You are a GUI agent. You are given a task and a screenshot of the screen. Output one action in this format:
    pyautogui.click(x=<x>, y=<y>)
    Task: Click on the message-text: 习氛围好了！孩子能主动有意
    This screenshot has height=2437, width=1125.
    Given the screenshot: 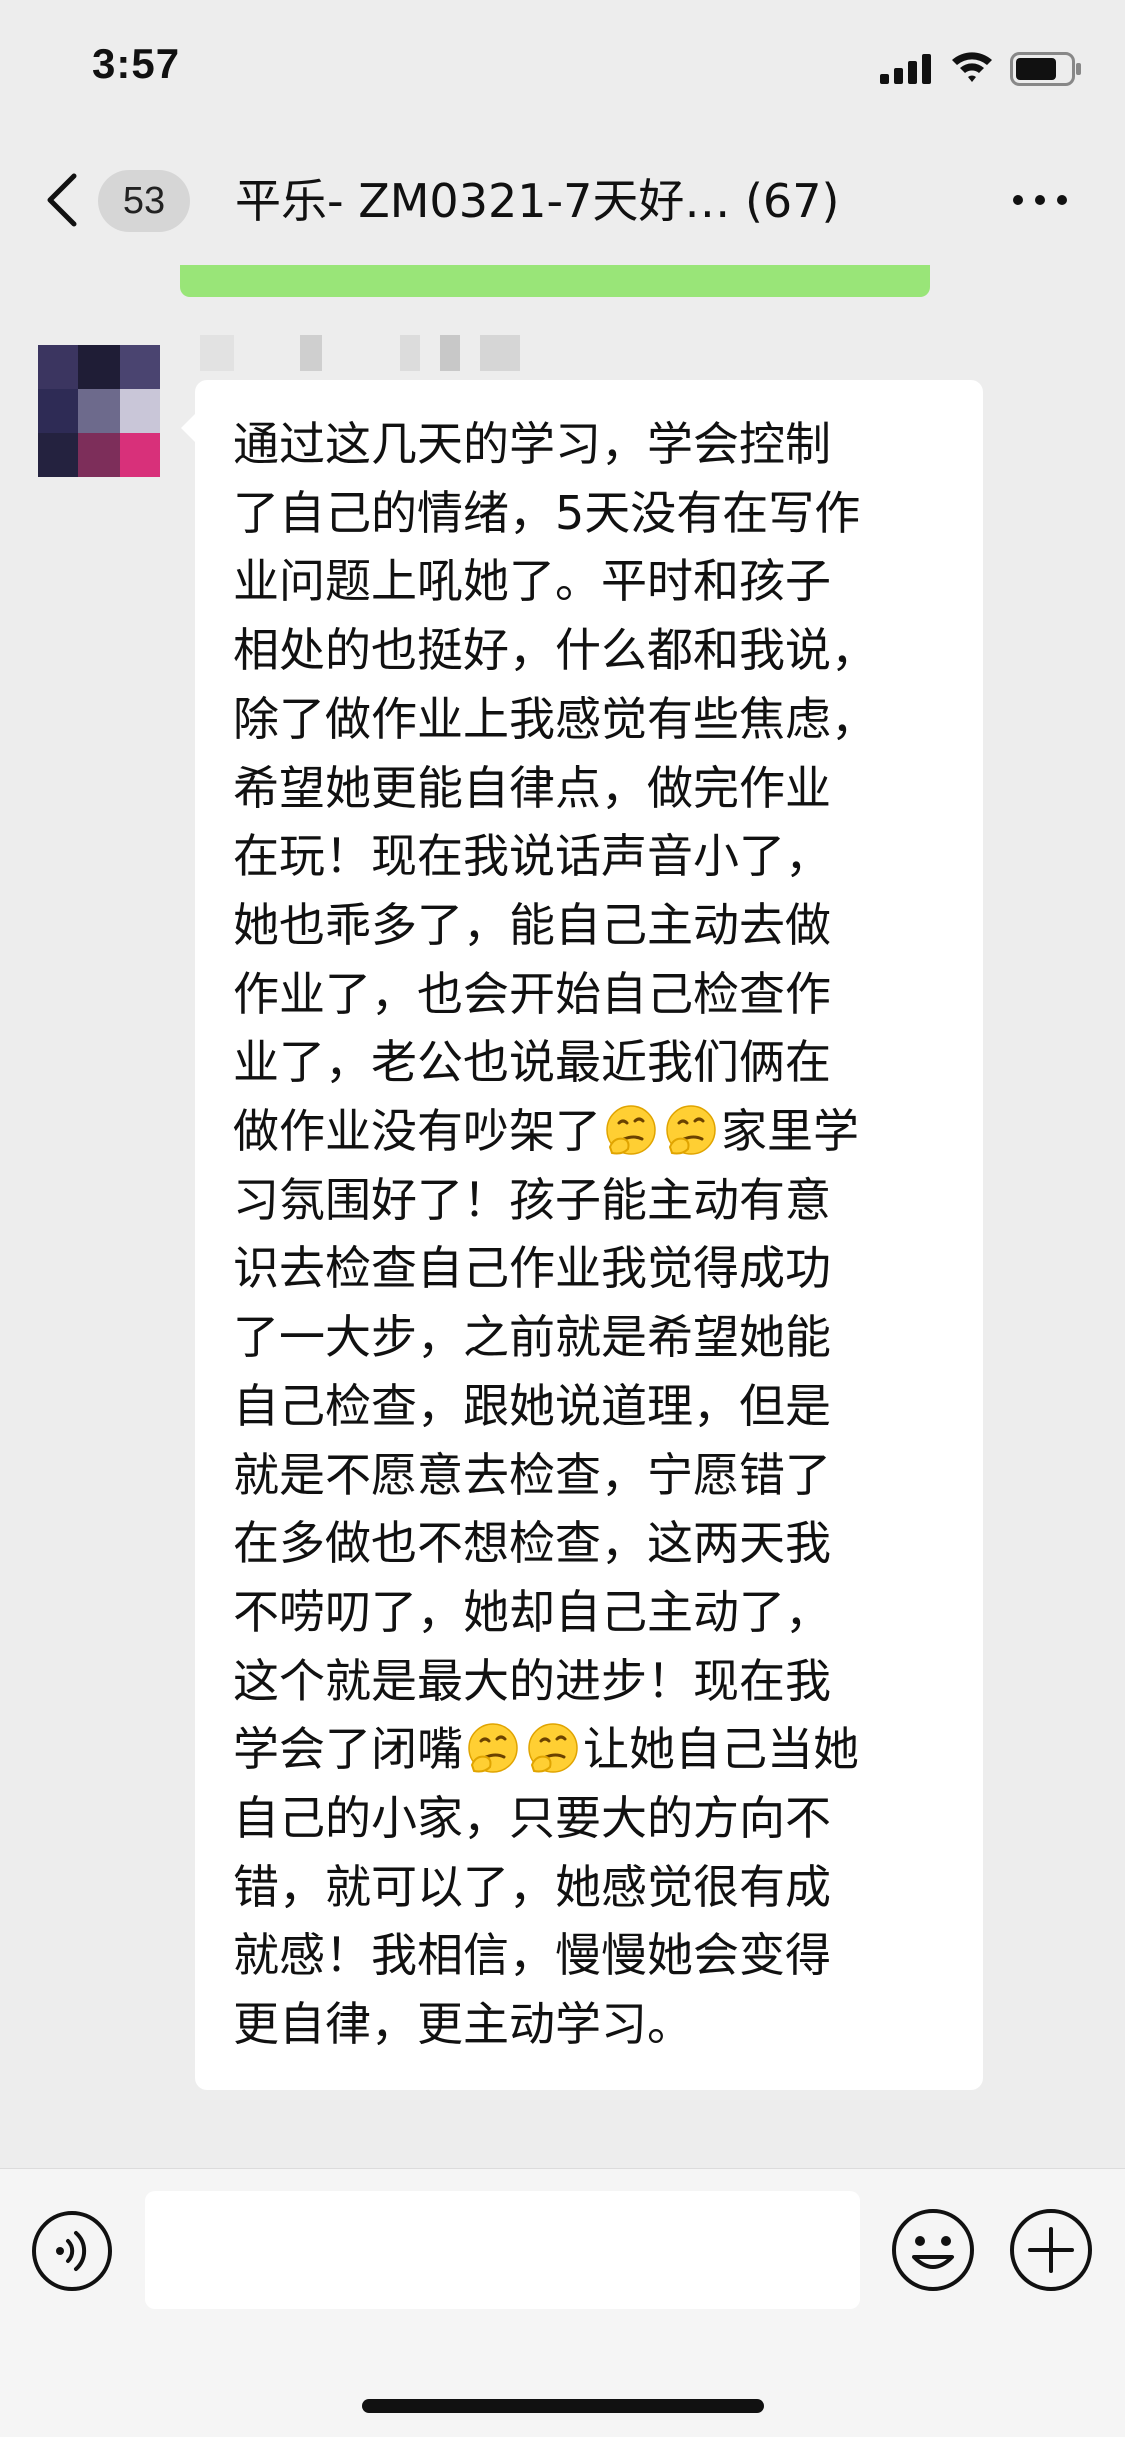 What is the action you would take?
    pyautogui.click(x=532, y=1199)
    